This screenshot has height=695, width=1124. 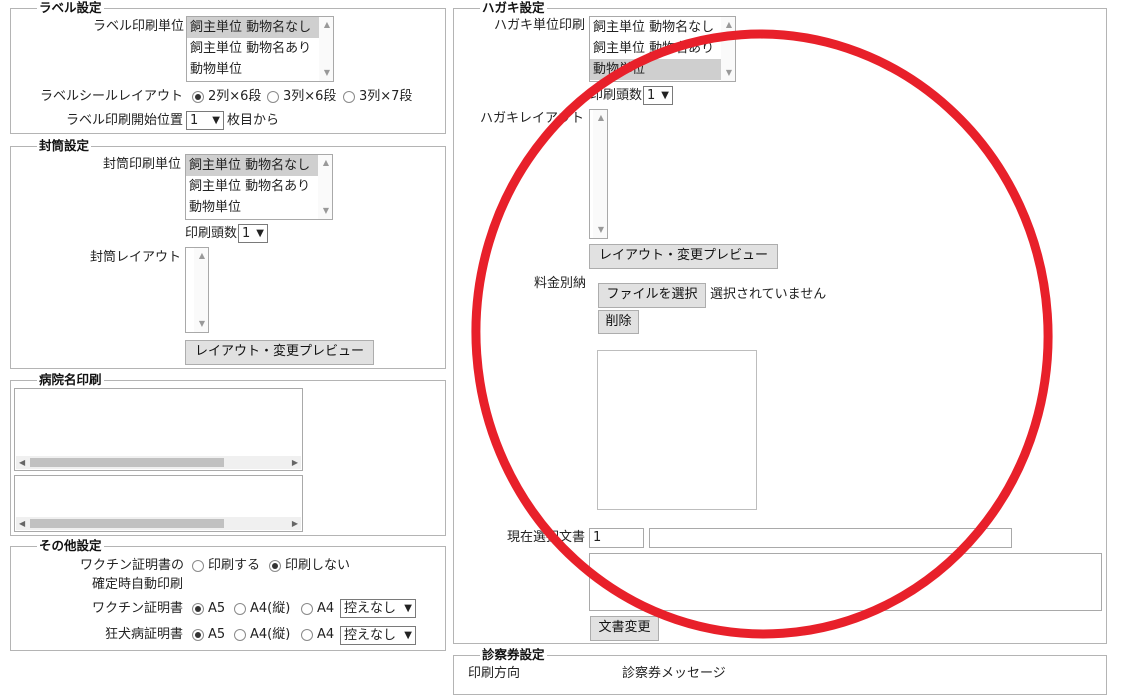 What do you see at coordinates (378, 635) in the screenshot?
I see `rabies-copy-select: 控えなし ▼` at bounding box center [378, 635].